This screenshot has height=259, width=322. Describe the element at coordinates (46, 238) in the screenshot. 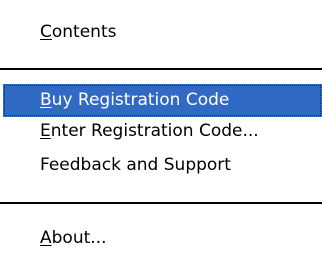

I see `mnemonic-letter: A` at that location.